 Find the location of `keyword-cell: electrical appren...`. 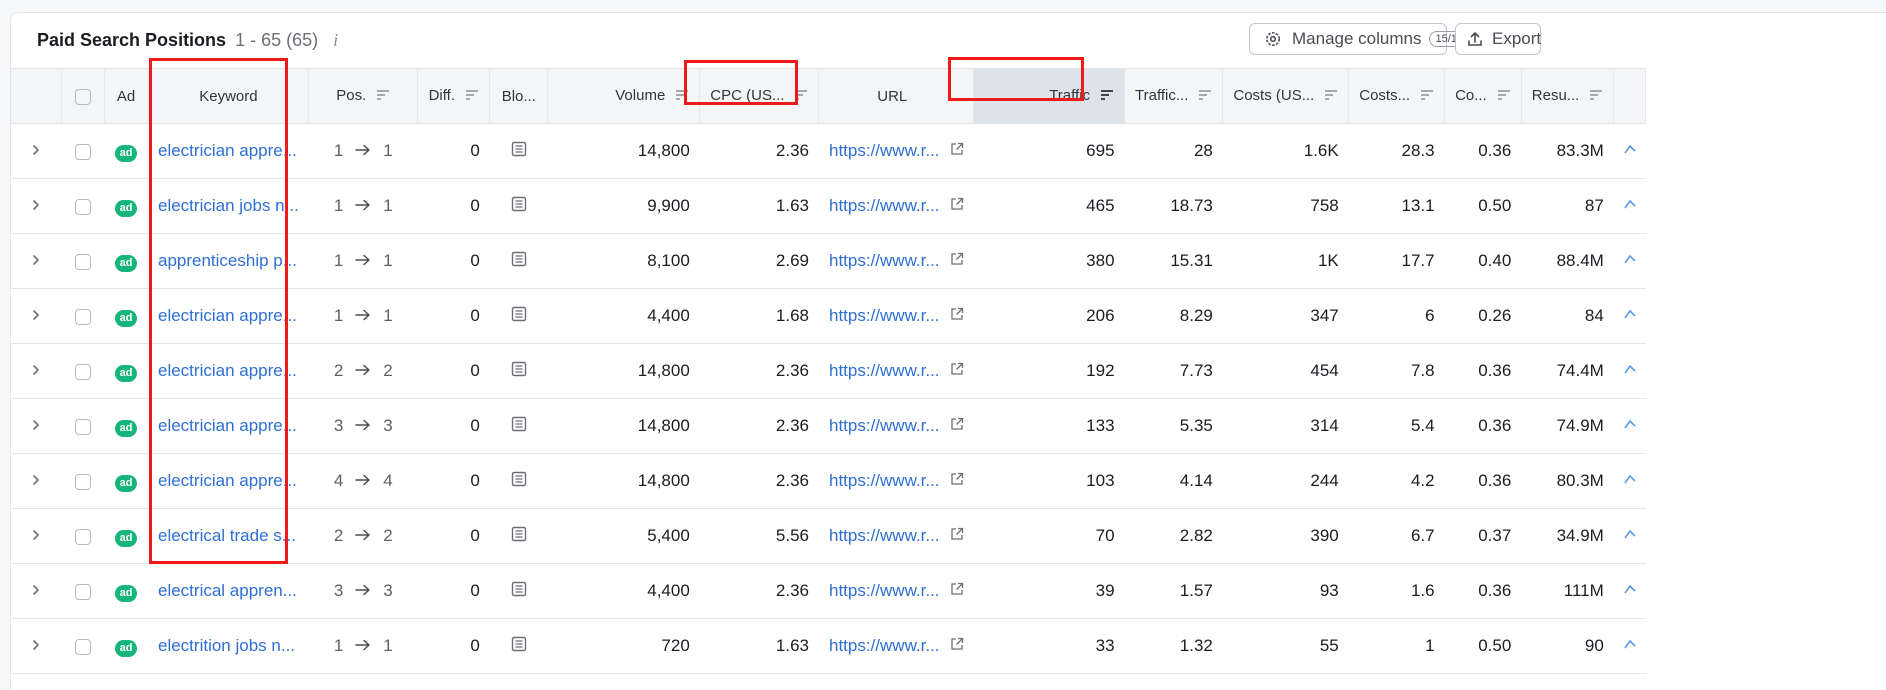

keyword-cell: electrical appren... is located at coordinates (228, 591).